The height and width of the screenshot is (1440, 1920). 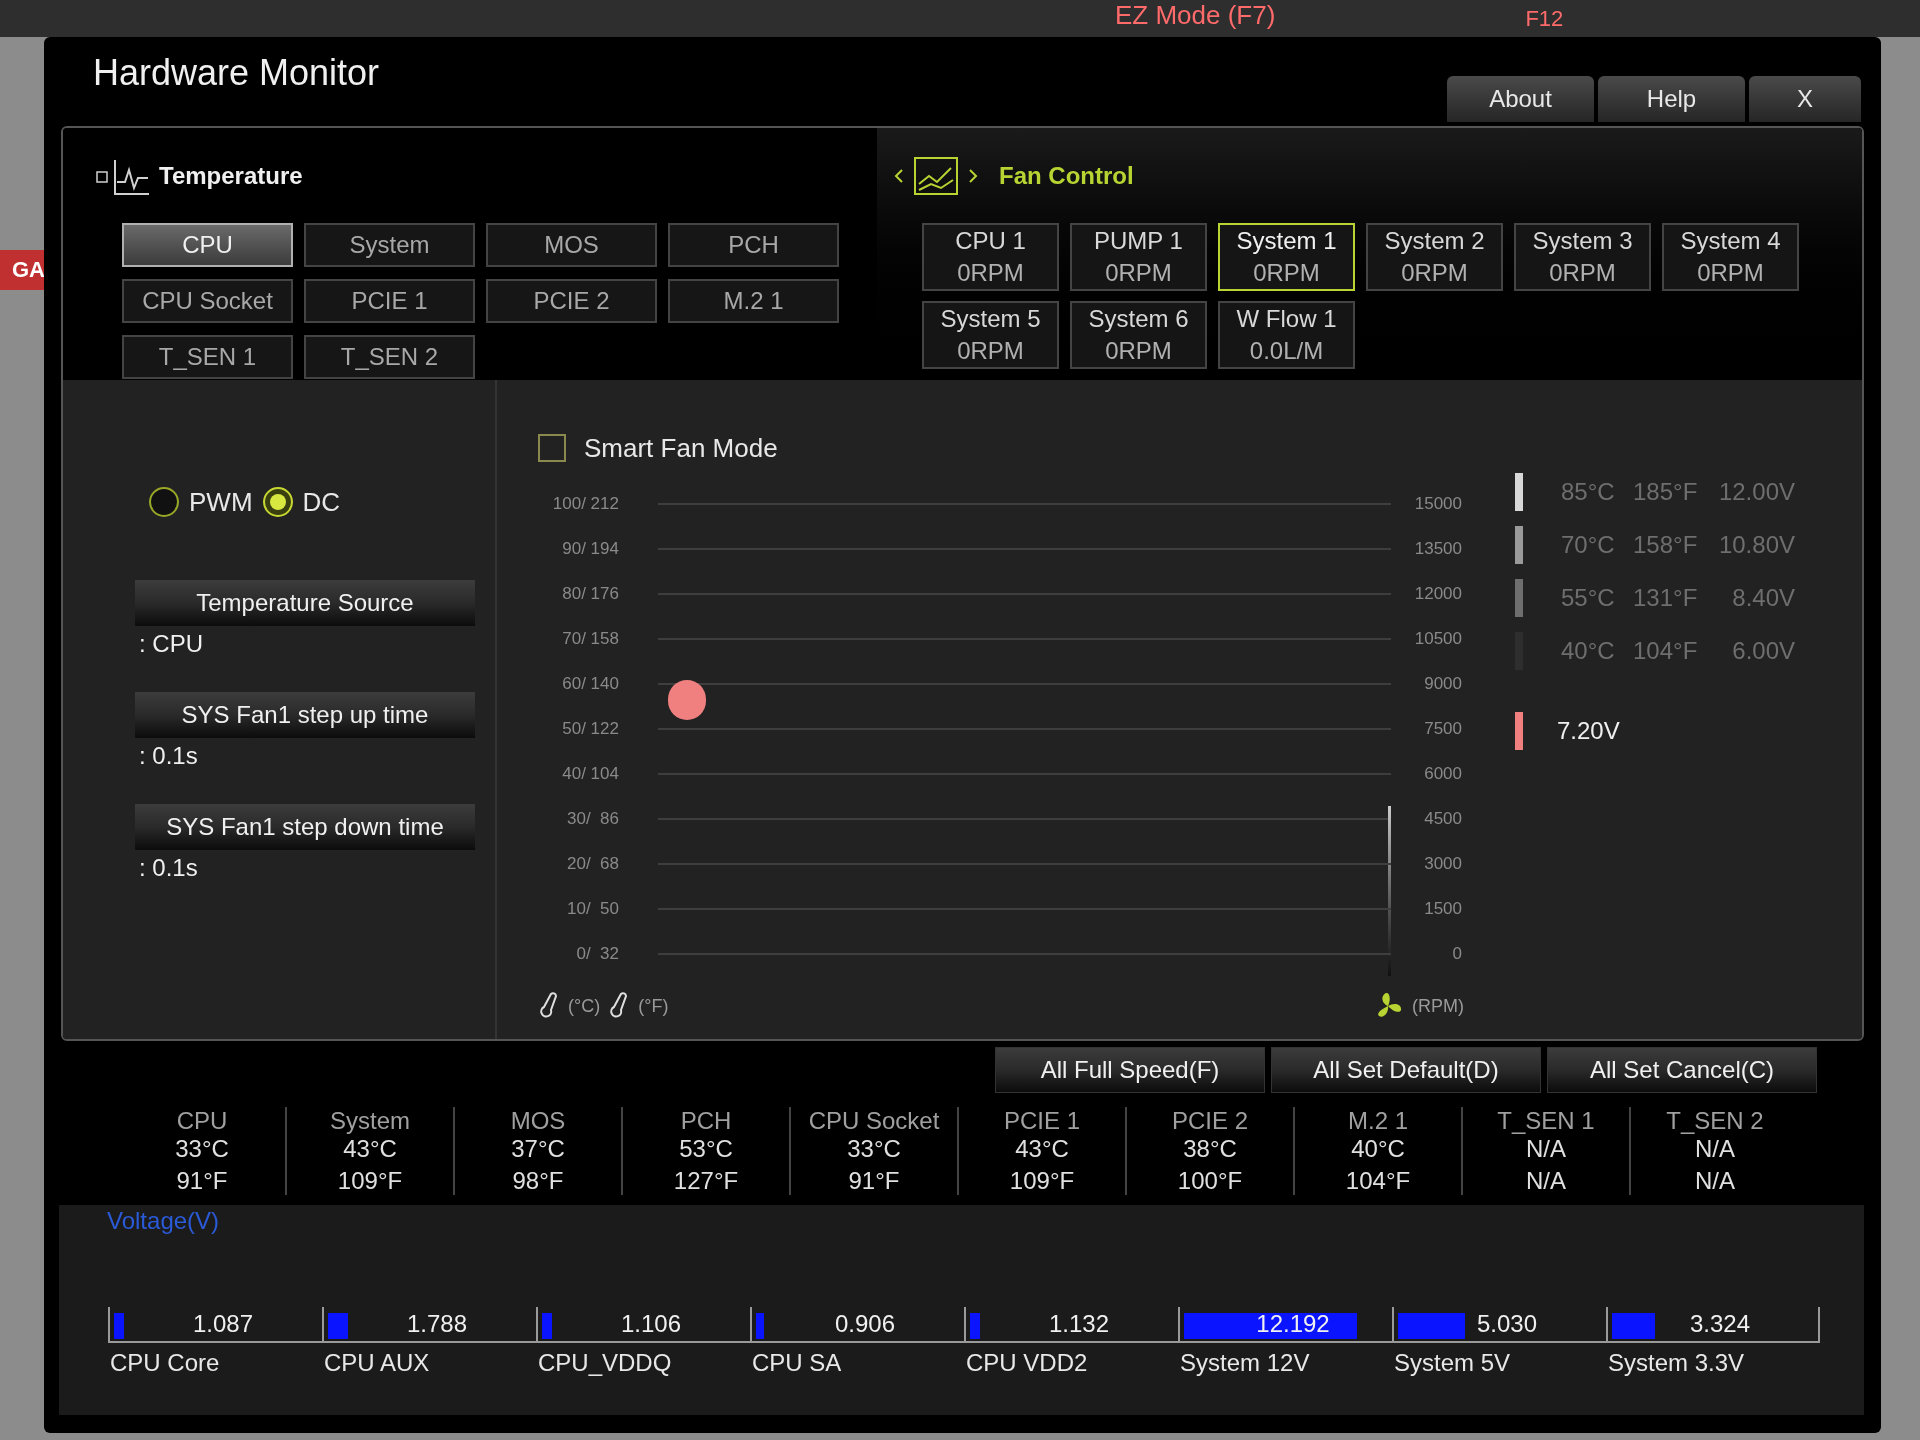 I want to click on sensor-tab: PCH, so click(x=753, y=245).